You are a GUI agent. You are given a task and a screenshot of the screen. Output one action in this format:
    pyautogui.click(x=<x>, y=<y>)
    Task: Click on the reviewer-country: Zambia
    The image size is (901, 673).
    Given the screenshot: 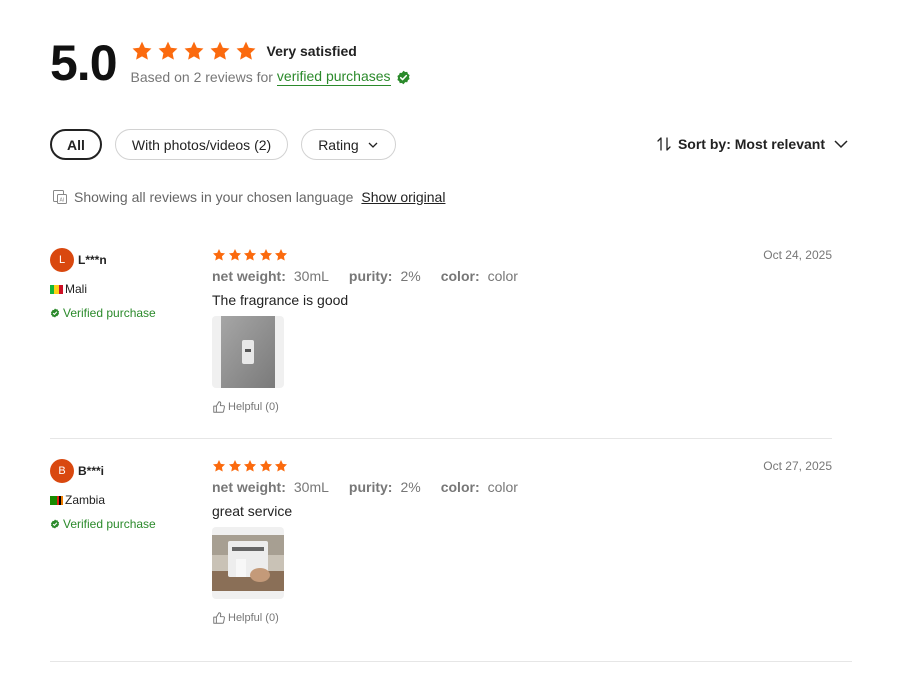 What is the action you would take?
    pyautogui.click(x=103, y=495)
    